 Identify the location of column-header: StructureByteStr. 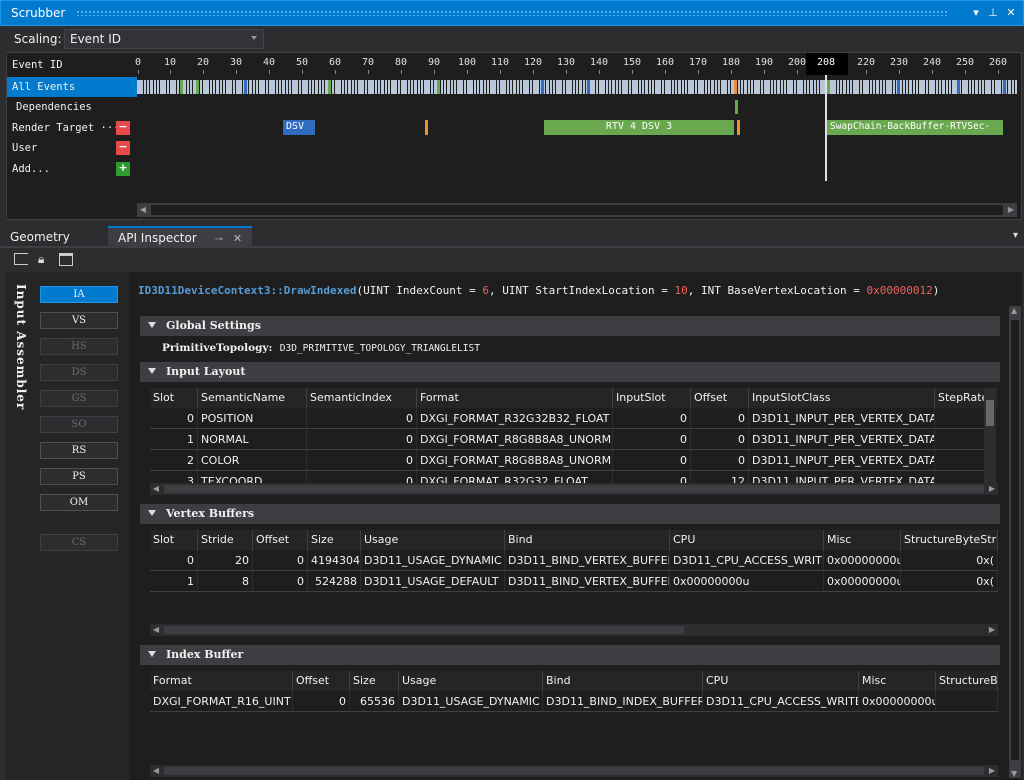
(949, 540).